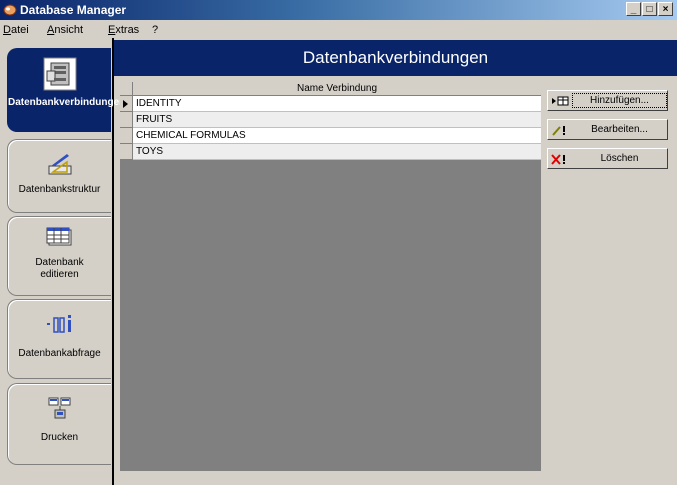 This screenshot has width=677, height=485. Describe the element at coordinates (337, 152) in the screenshot. I see `table-cell: TOYS` at that location.